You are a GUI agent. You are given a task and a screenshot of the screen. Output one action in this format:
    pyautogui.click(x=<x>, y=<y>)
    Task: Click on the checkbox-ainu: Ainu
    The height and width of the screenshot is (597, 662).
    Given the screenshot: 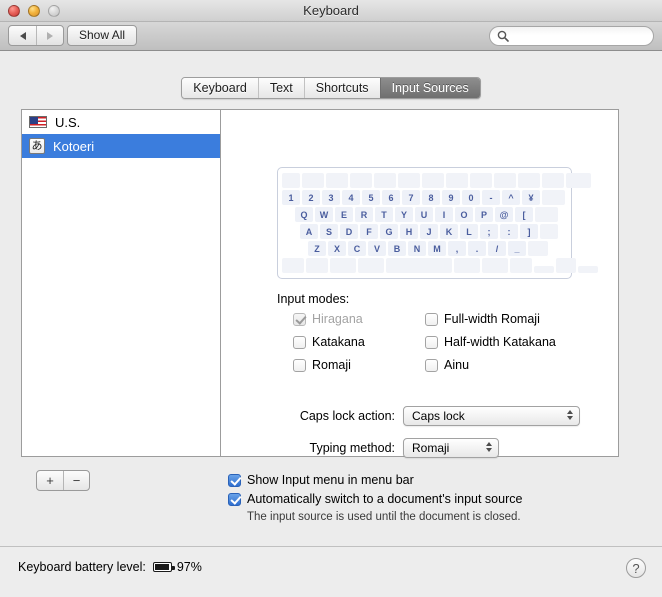 What is the action you would take?
    pyautogui.click(x=490, y=365)
    